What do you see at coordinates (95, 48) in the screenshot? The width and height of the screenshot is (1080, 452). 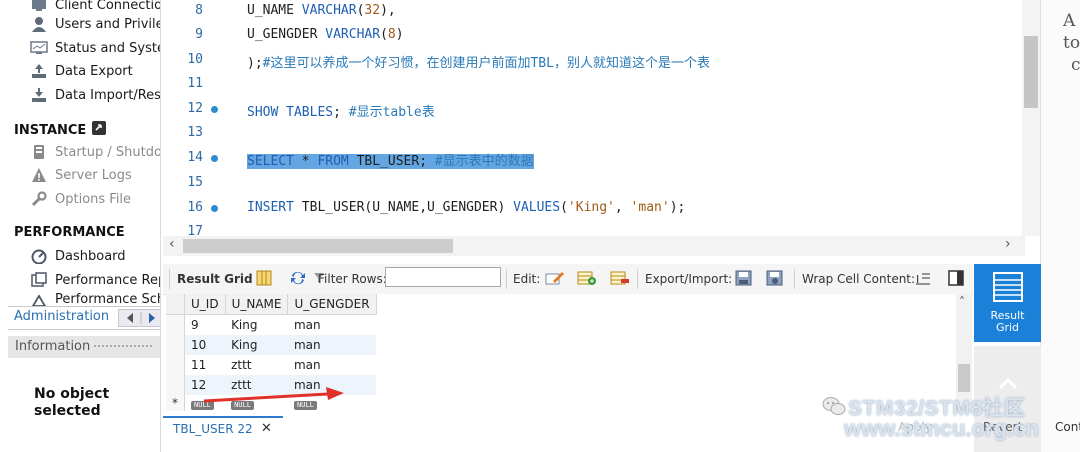 I see `nav-item-status: Status and Systen` at bounding box center [95, 48].